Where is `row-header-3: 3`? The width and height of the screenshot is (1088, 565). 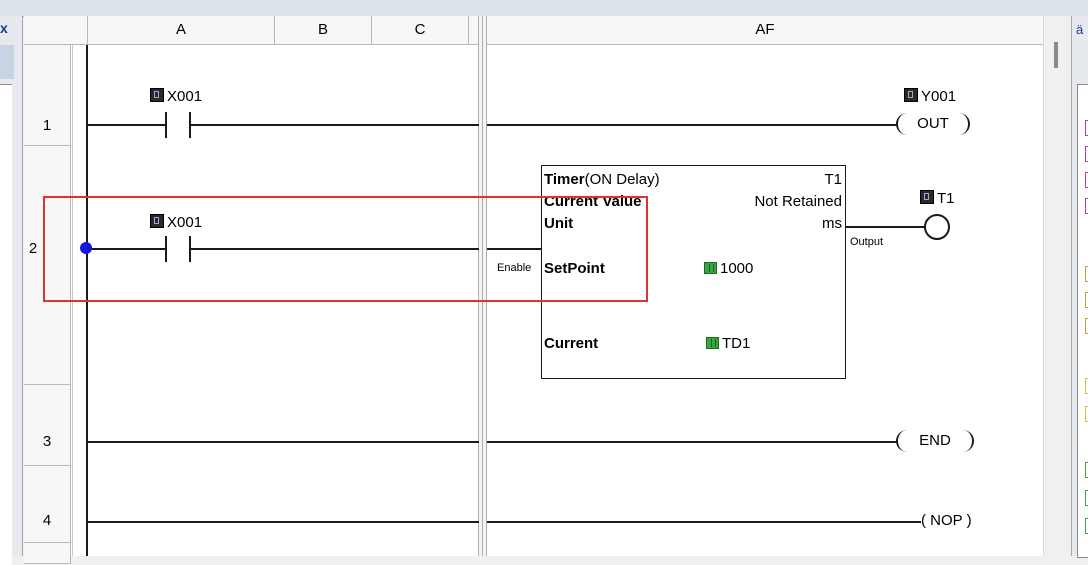
row-header-3: 3 is located at coordinates (47, 425).